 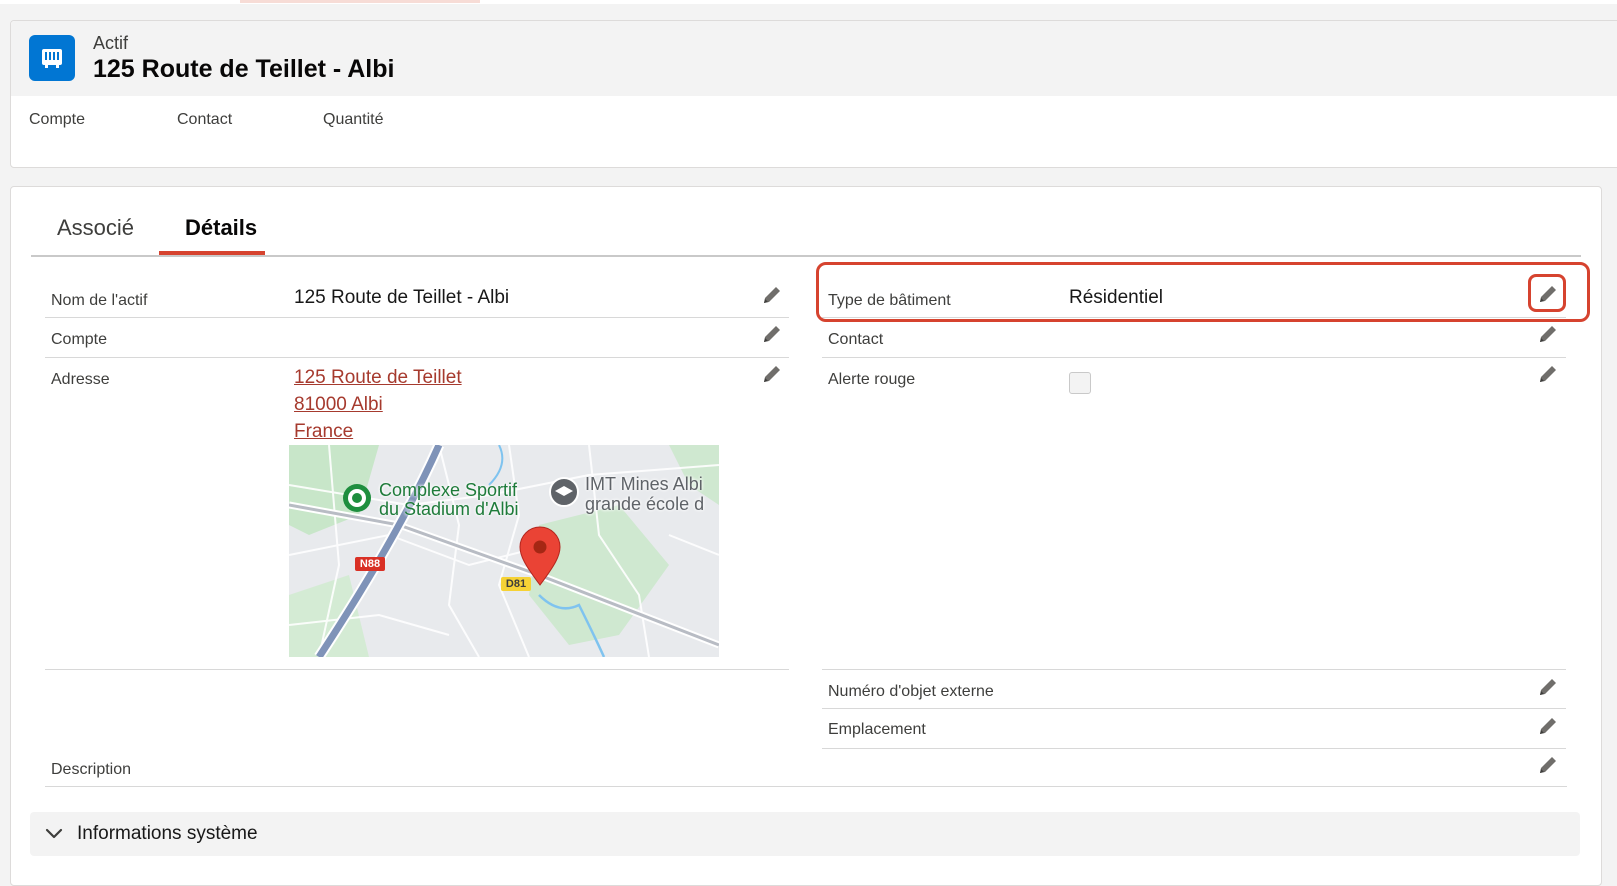 What do you see at coordinates (221, 228) in the screenshot?
I see `tab-details: Détails` at bounding box center [221, 228].